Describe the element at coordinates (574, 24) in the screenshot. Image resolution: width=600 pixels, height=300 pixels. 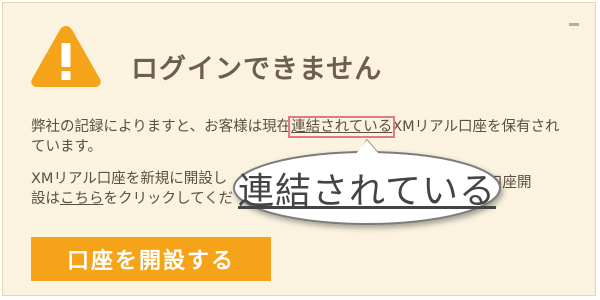
I see `minimize-icon` at that location.